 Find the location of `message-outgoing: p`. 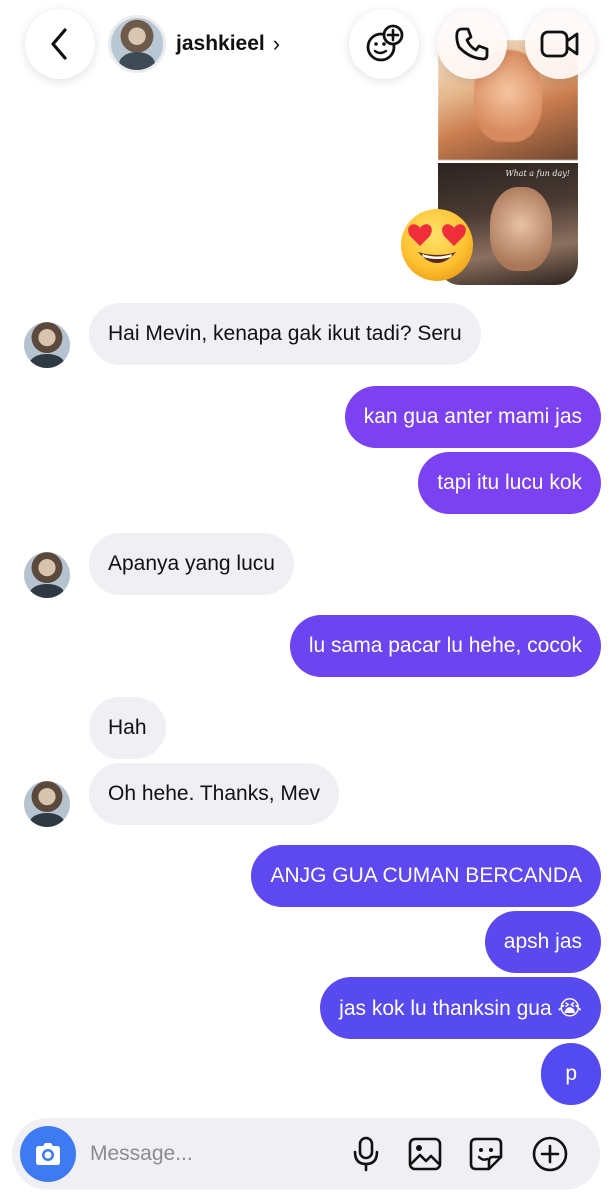

message-outgoing: p is located at coordinates (571, 1074).